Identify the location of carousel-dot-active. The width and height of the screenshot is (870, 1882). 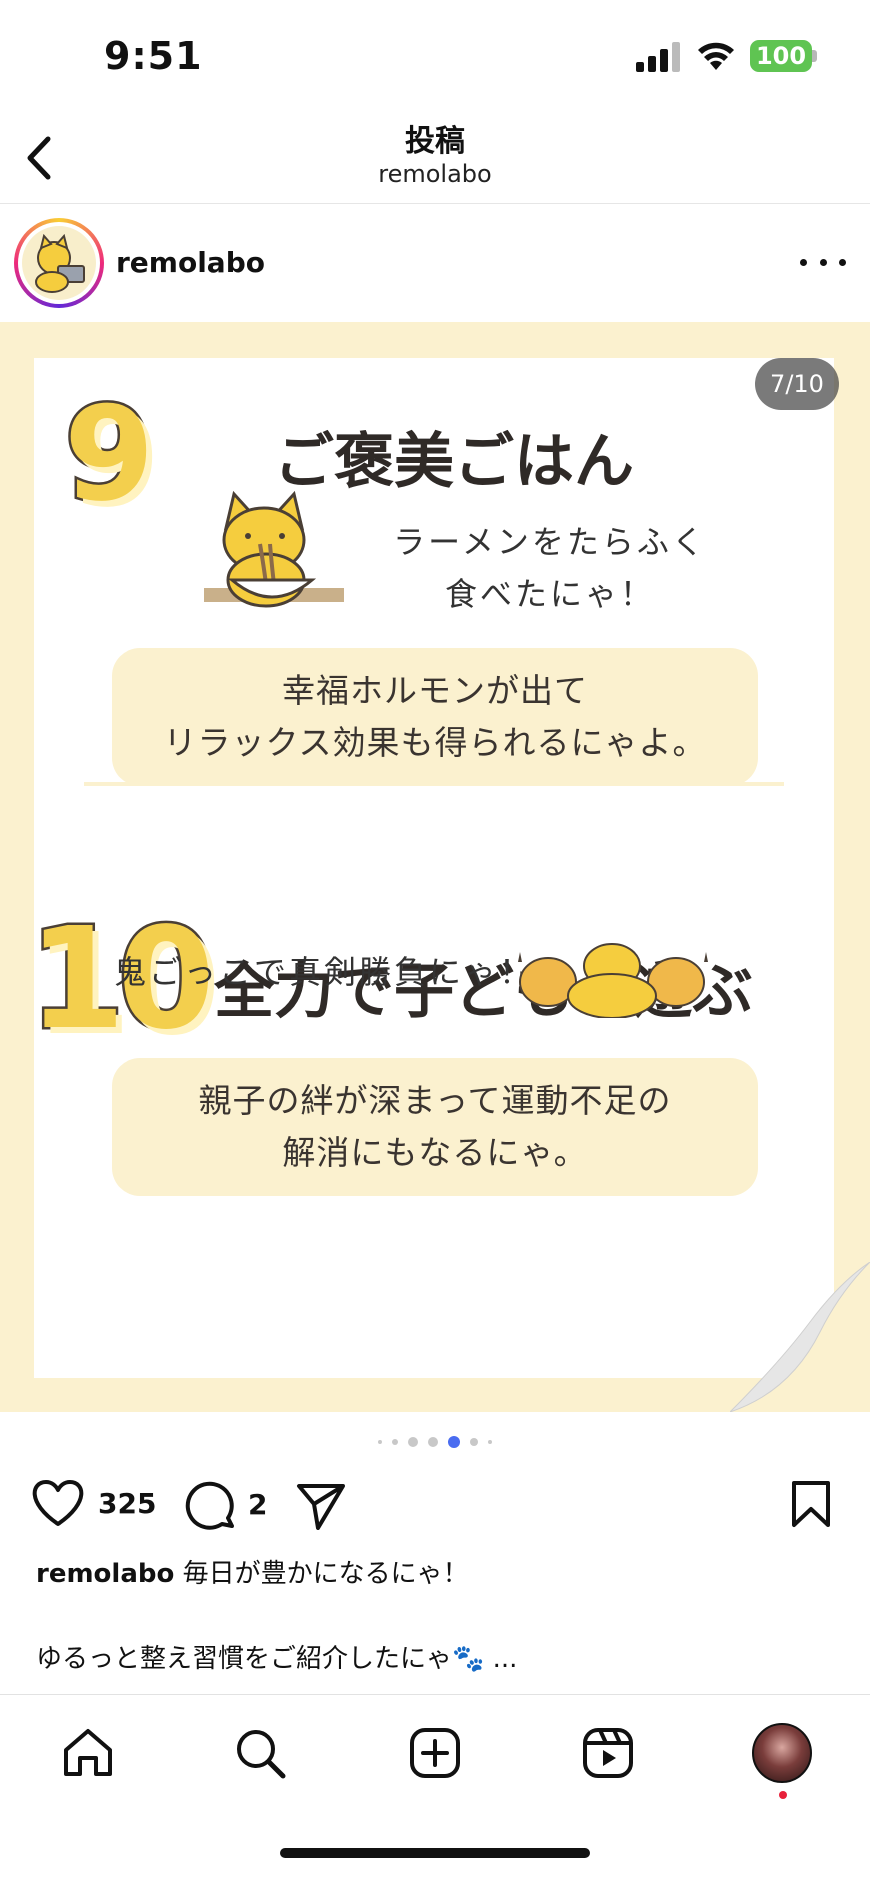
(454, 1442).